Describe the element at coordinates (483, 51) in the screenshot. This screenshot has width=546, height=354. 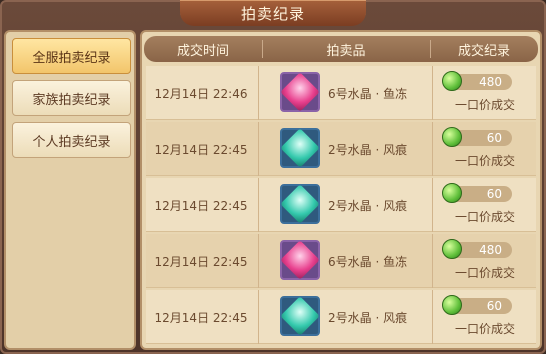
I see `header-deal-record: 成交纪录` at that location.